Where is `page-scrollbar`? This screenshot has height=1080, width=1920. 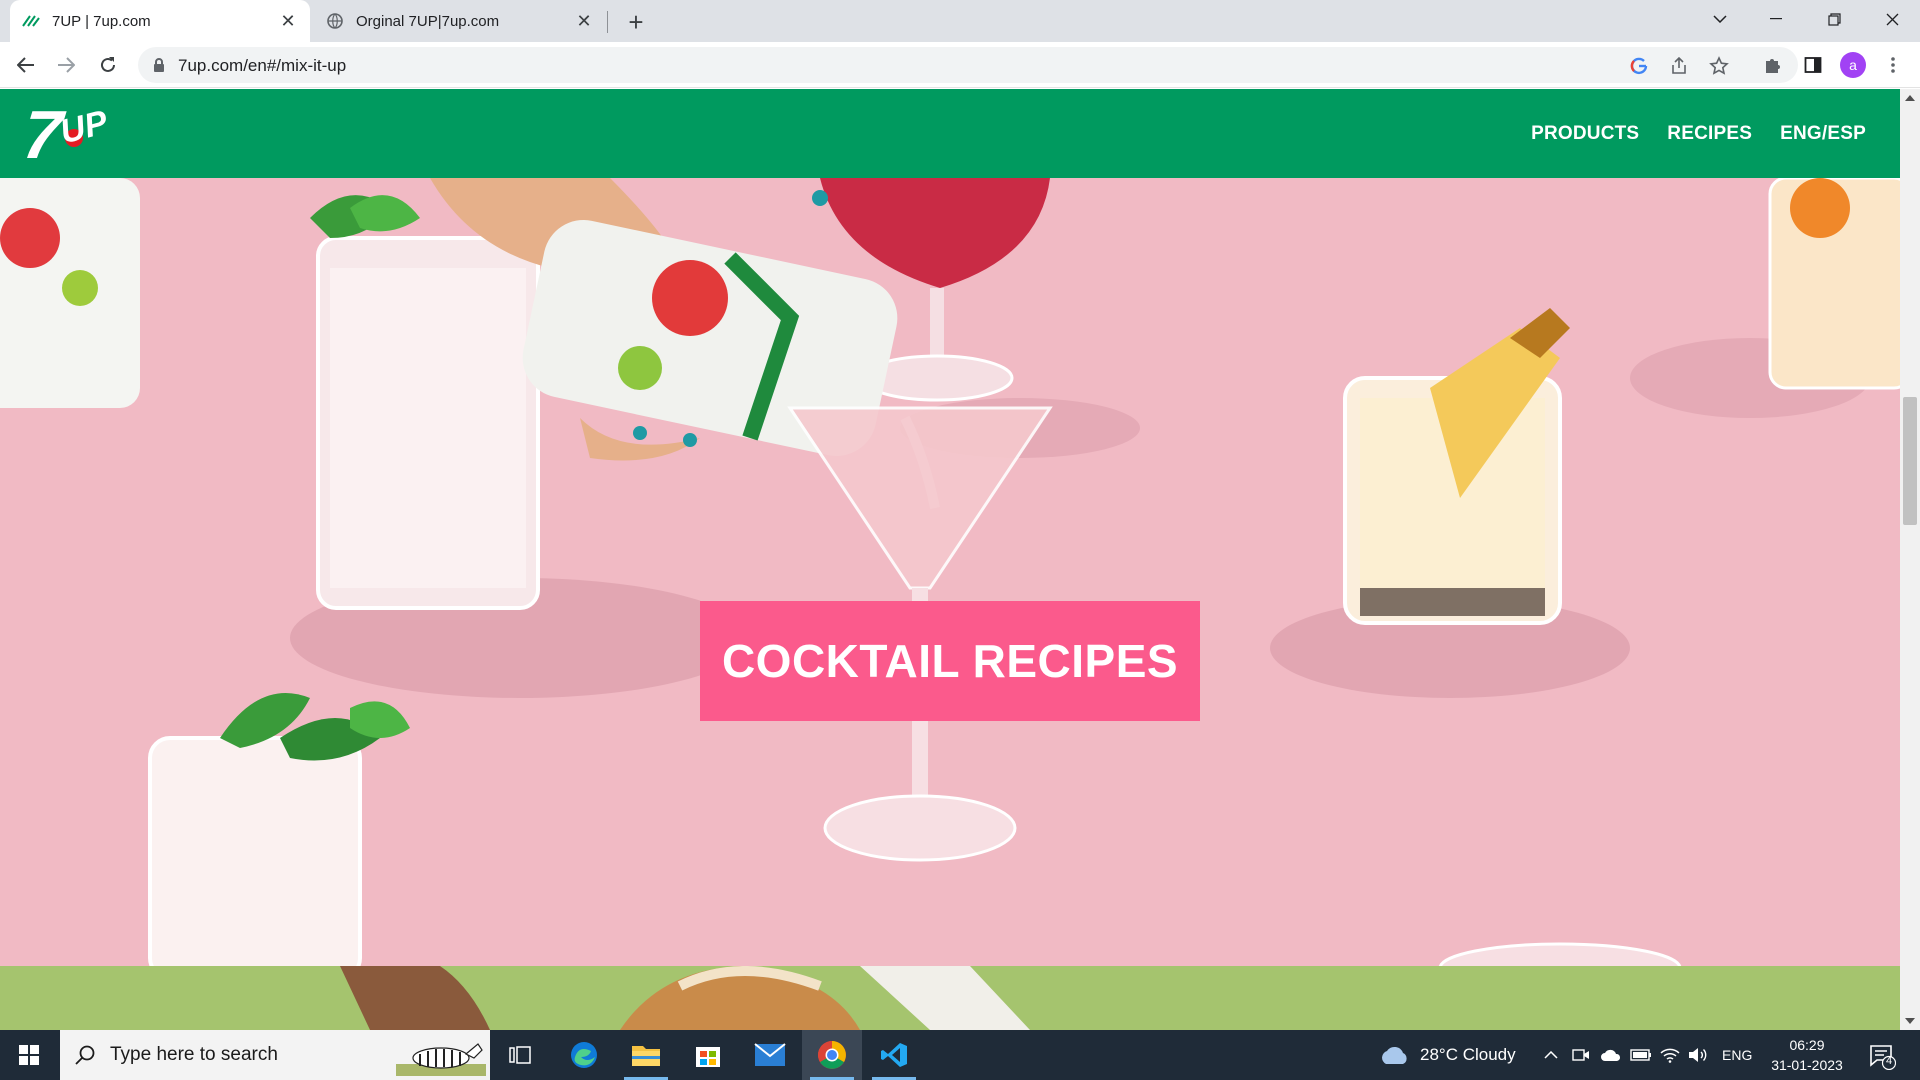
page-scrollbar is located at coordinates (1910, 559).